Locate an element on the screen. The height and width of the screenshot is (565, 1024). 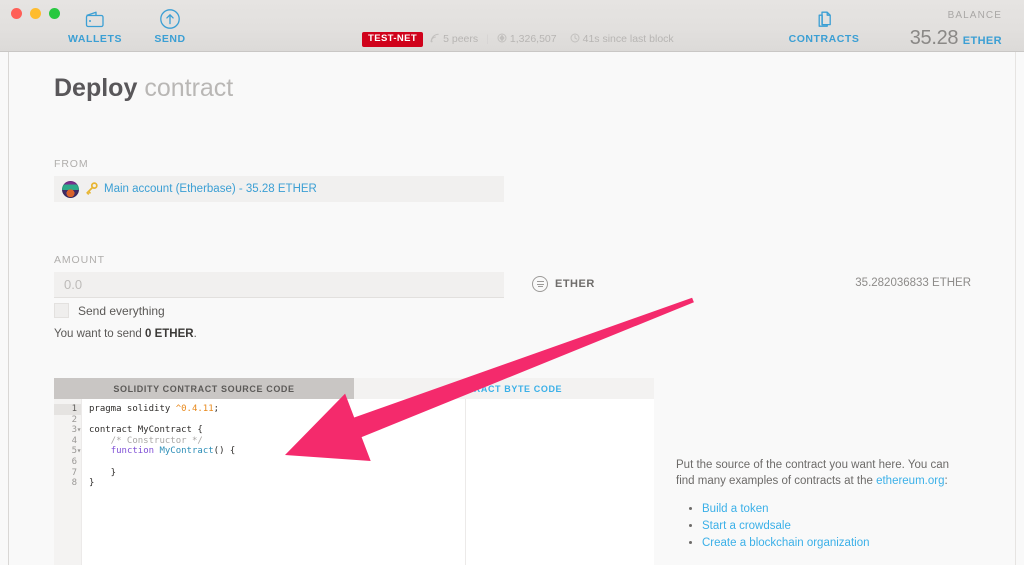
peer-count: 5 peers is located at coordinates (454, 39).